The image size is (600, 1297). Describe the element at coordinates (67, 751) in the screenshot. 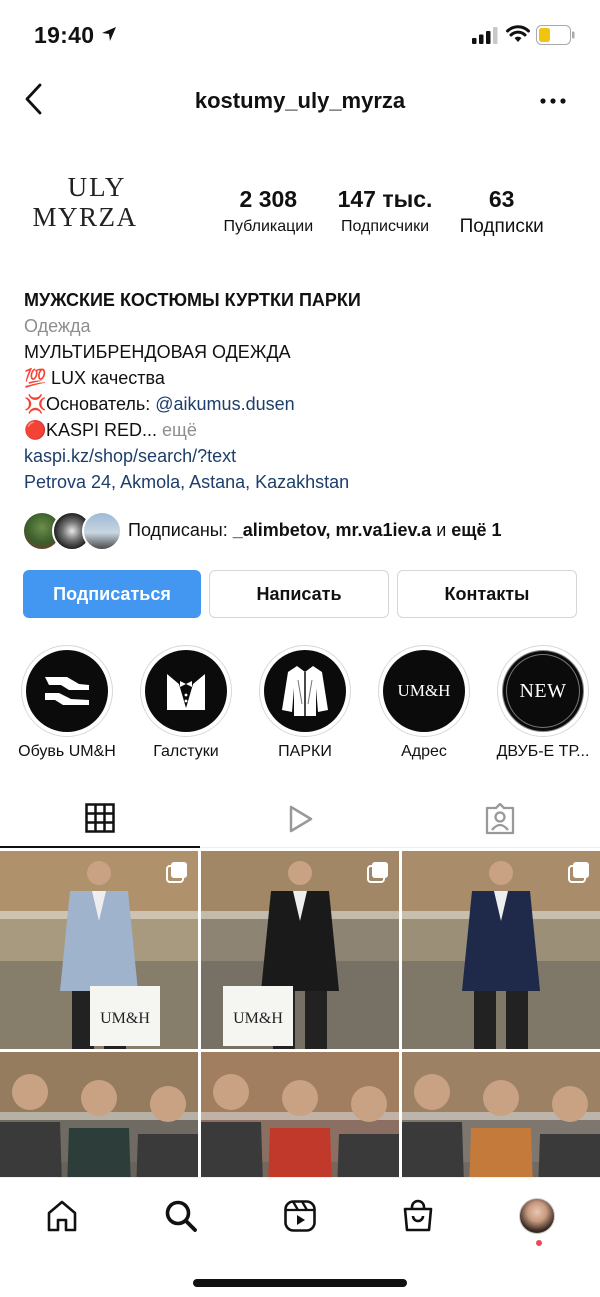

I see `highlight-label: Обувь UM&H` at that location.